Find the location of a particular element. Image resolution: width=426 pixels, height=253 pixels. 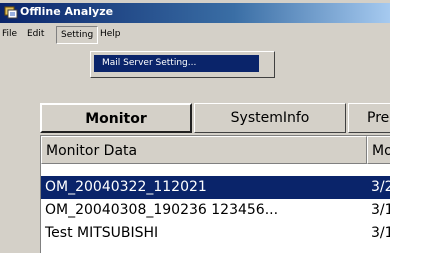

tab-monitor: Monitor is located at coordinates (116, 118).